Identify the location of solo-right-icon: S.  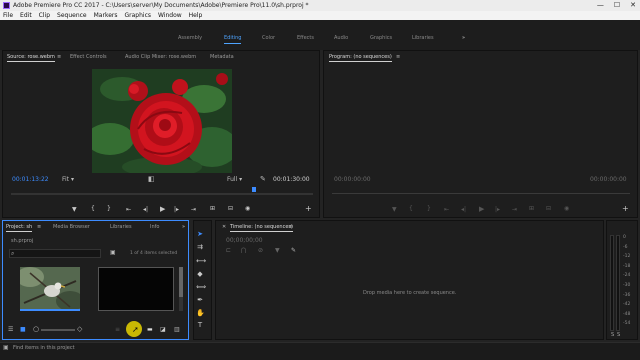
(618, 335).